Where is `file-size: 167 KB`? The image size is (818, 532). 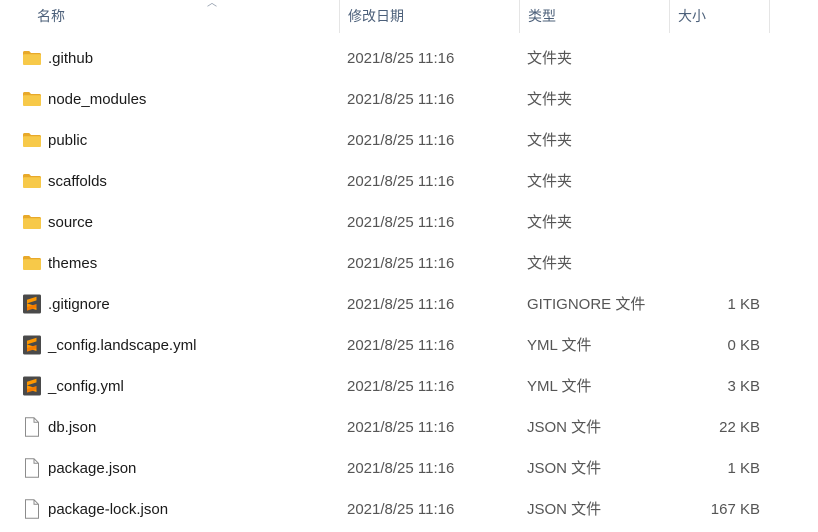
file-size: 167 KB is located at coordinates (735, 509).